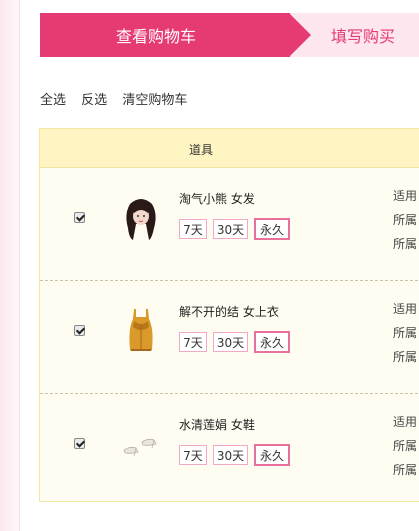 Image resolution: width=419 pixels, height=531 pixels. What do you see at coordinates (217, 199) in the screenshot?
I see `item-name: 淘气小熊 女发` at bounding box center [217, 199].